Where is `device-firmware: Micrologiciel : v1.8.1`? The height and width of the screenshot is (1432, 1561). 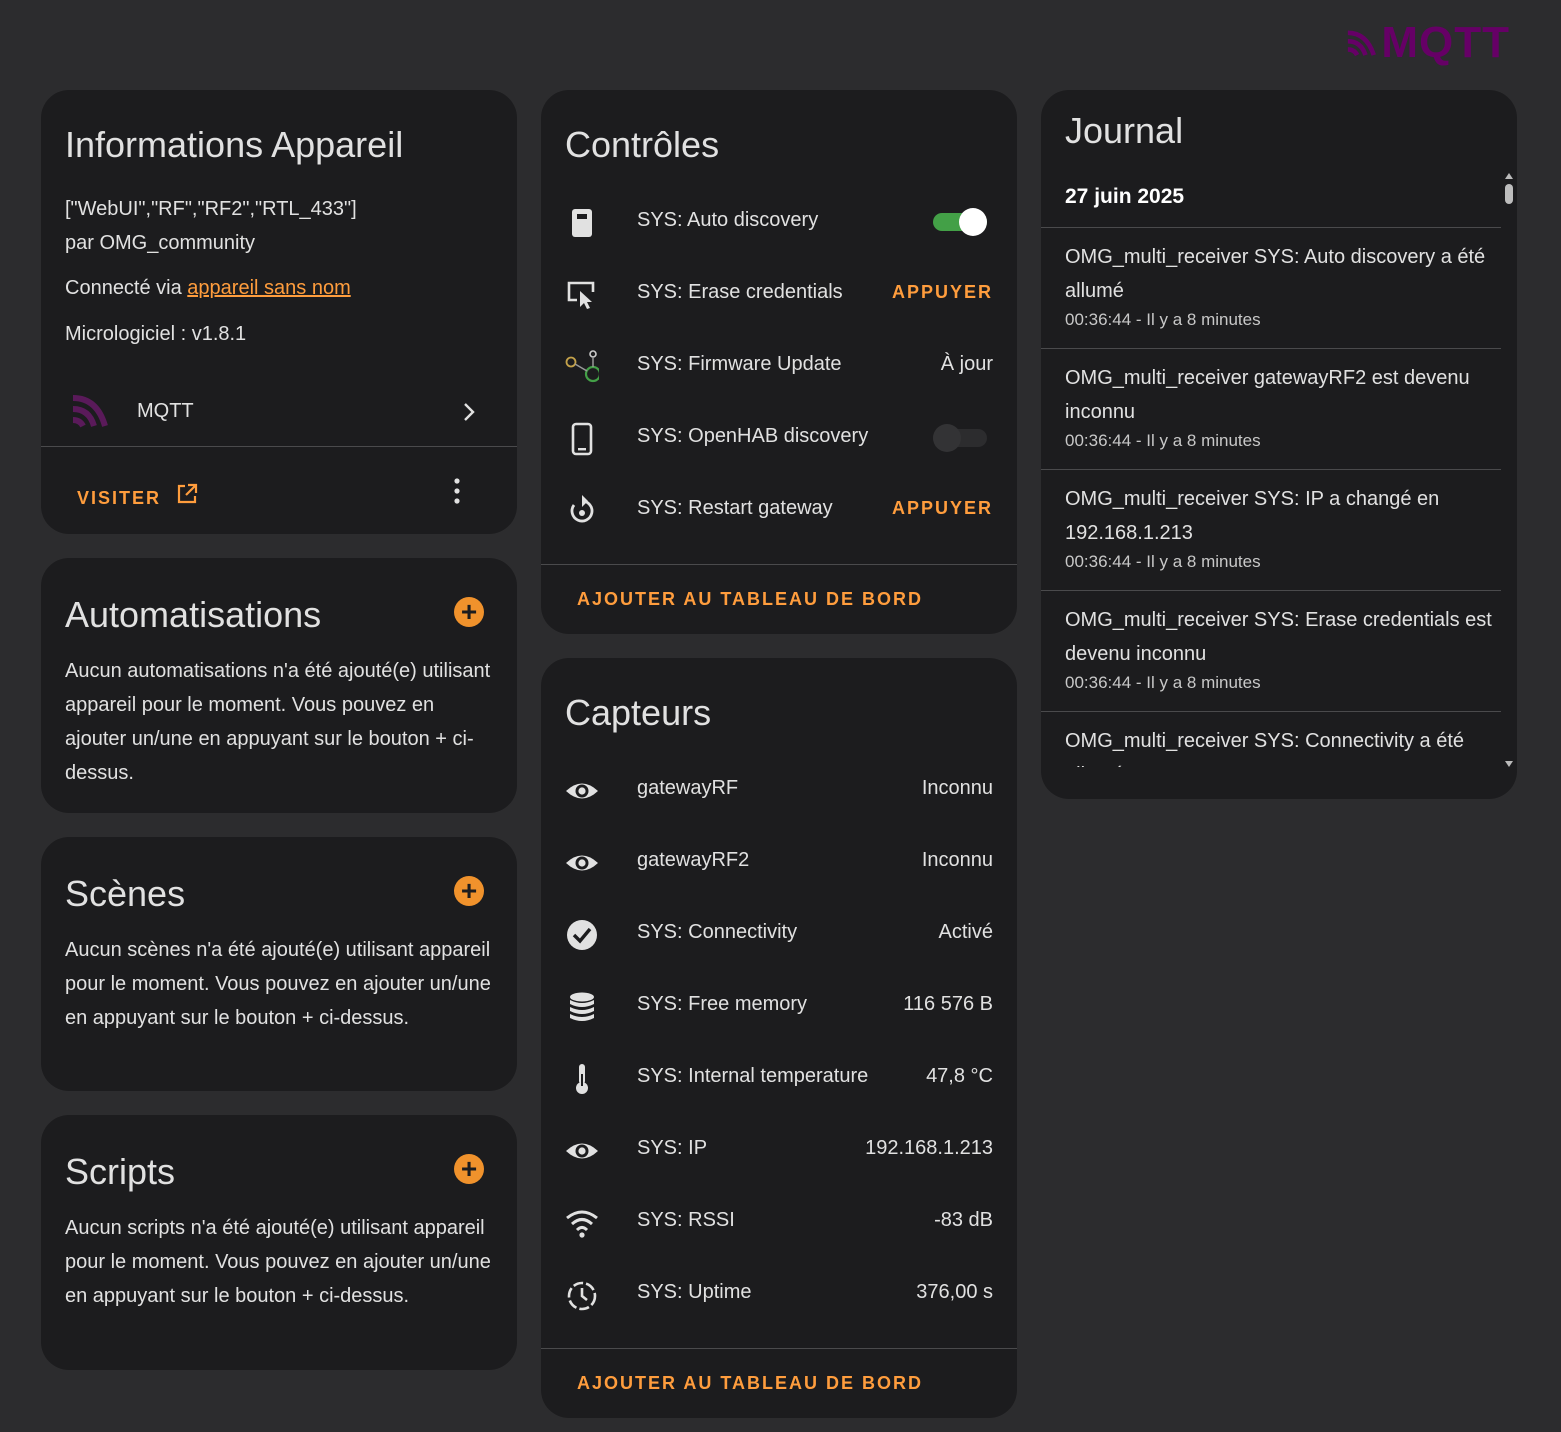 device-firmware: Micrologiciel : v1.8.1 is located at coordinates (156, 334).